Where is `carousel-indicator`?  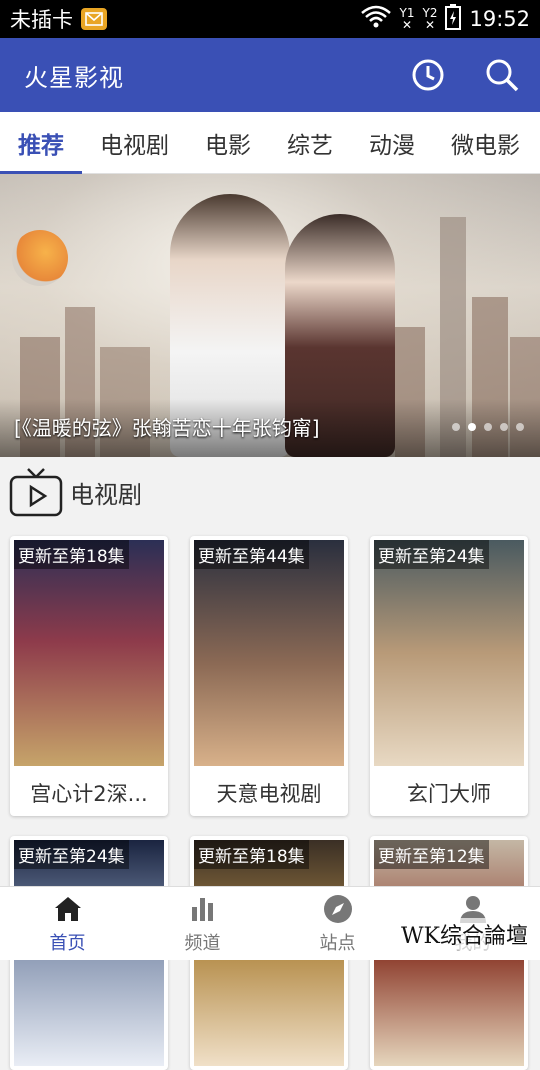 carousel-indicator is located at coordinates (488, 427).